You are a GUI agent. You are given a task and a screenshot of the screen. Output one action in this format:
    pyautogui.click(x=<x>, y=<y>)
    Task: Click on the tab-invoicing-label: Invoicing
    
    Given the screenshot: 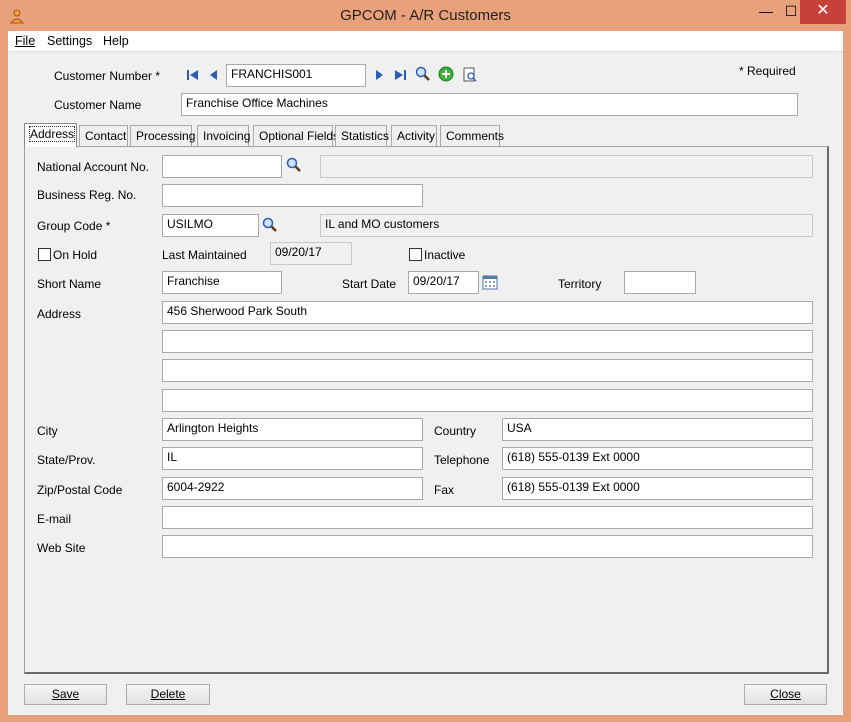 What is the action you would take?
    pyautogui.click(x=227, y=136)
    